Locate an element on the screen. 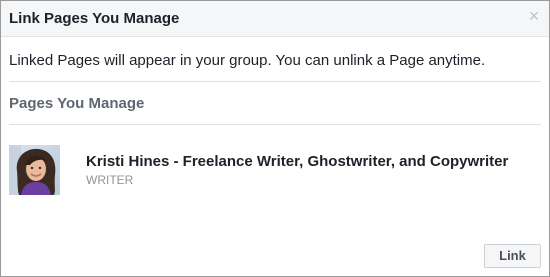 The height and width of the screenshot is (277, 550). link-button: Link is located at coordinates (512, 256).